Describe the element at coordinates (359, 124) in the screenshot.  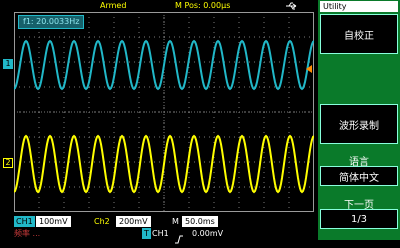
I see `waveform-record-button: 波形录制` at that location.